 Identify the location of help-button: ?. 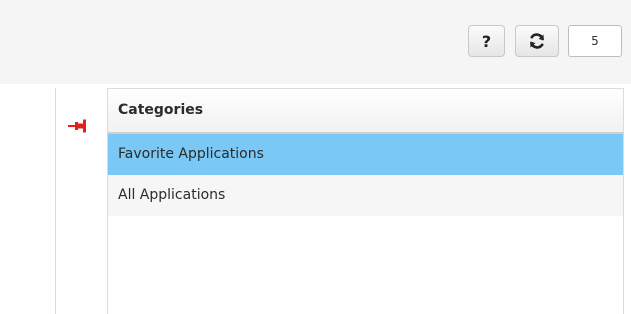
(486, 41).